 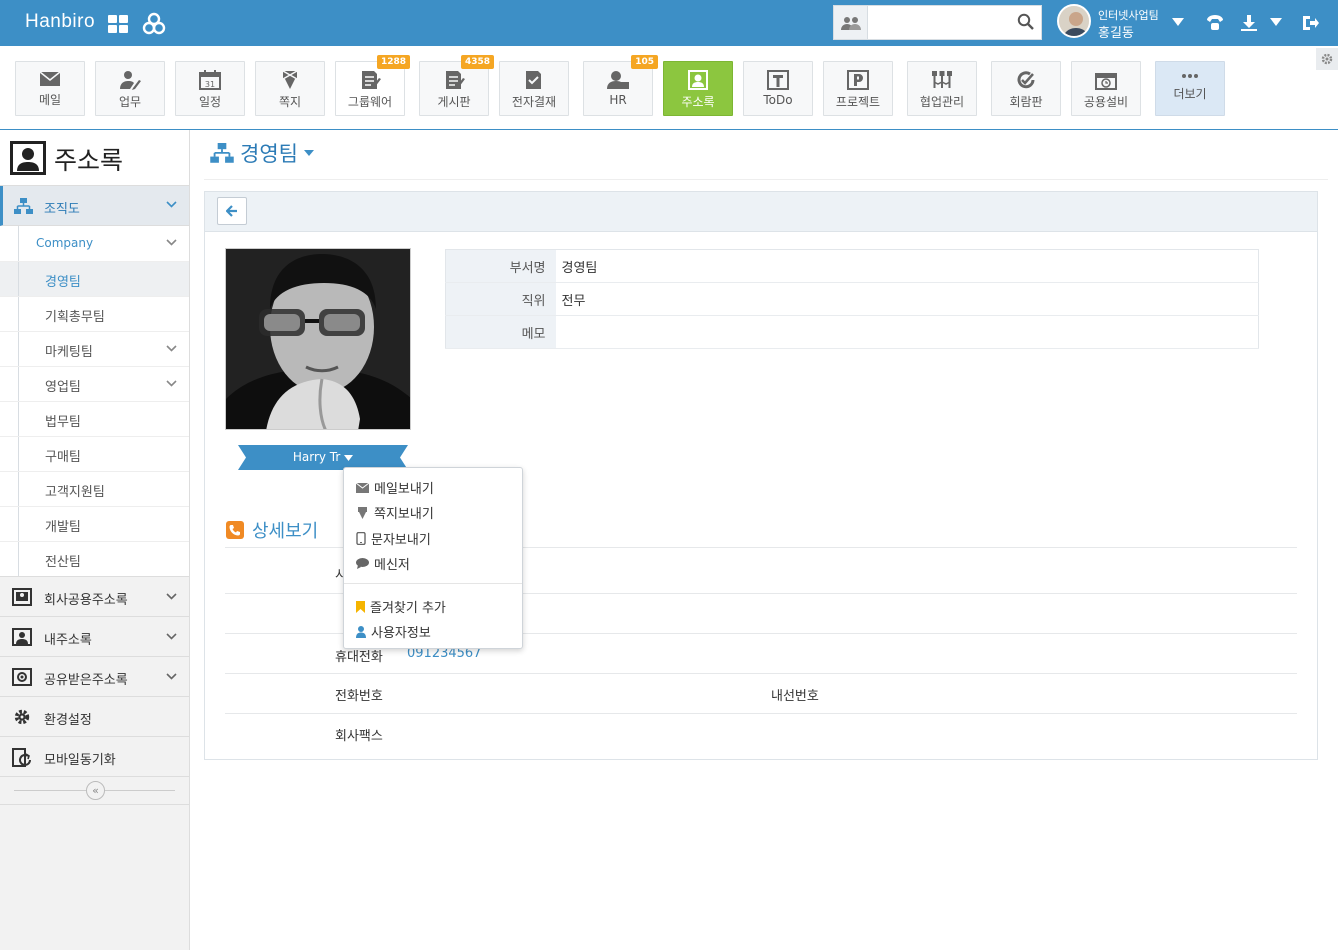 What do you see at coordinates (94, 489) in the screenshot?
I see `tree-item-team: 고객지원팀` at bounding box center [94, 489].